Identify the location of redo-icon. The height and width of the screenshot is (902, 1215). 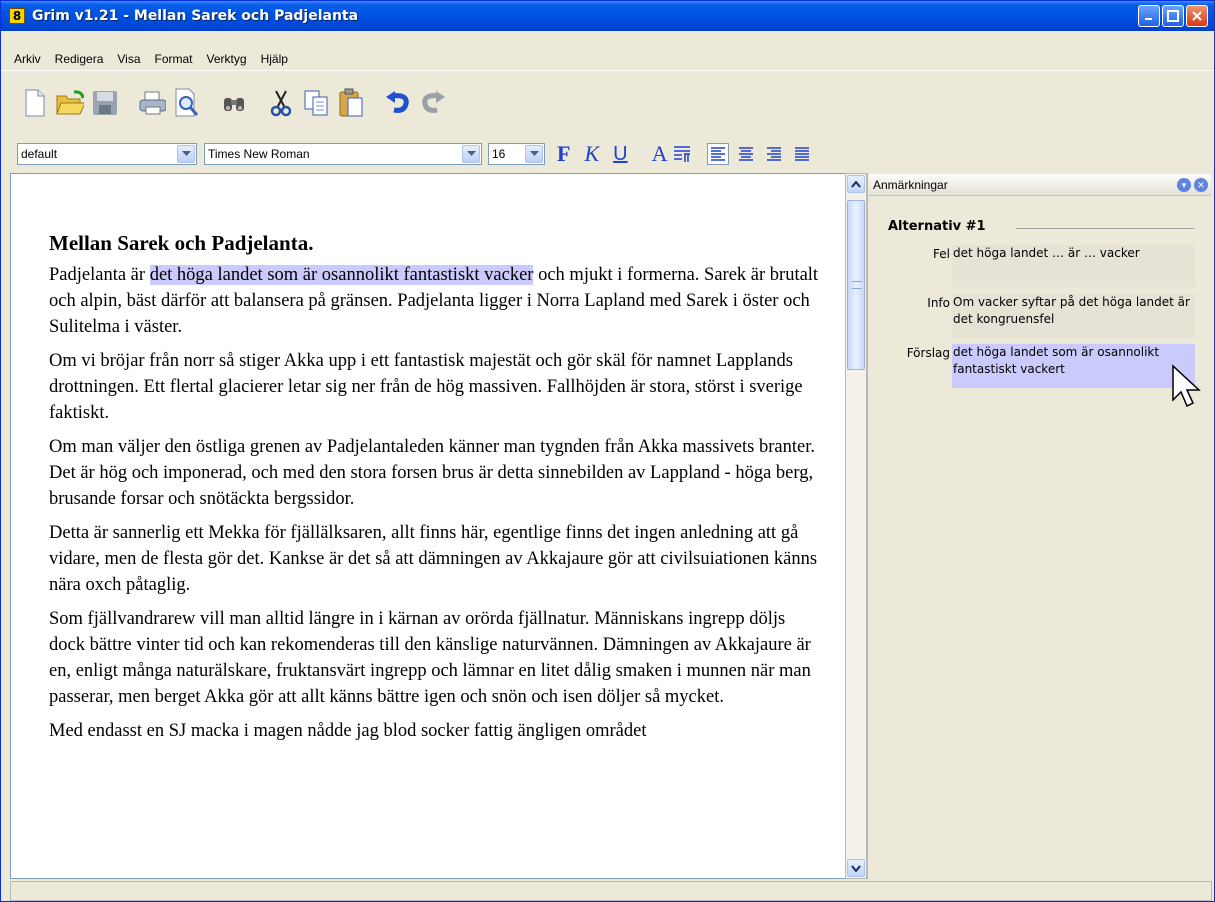
(433, 102).